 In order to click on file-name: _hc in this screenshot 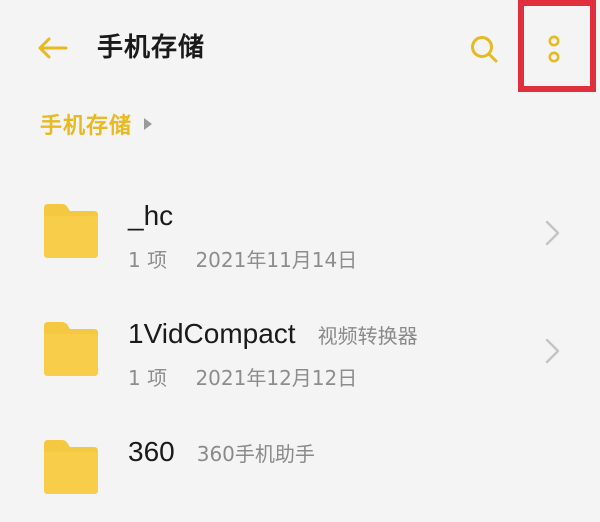, I will do `click(151, 215)`.